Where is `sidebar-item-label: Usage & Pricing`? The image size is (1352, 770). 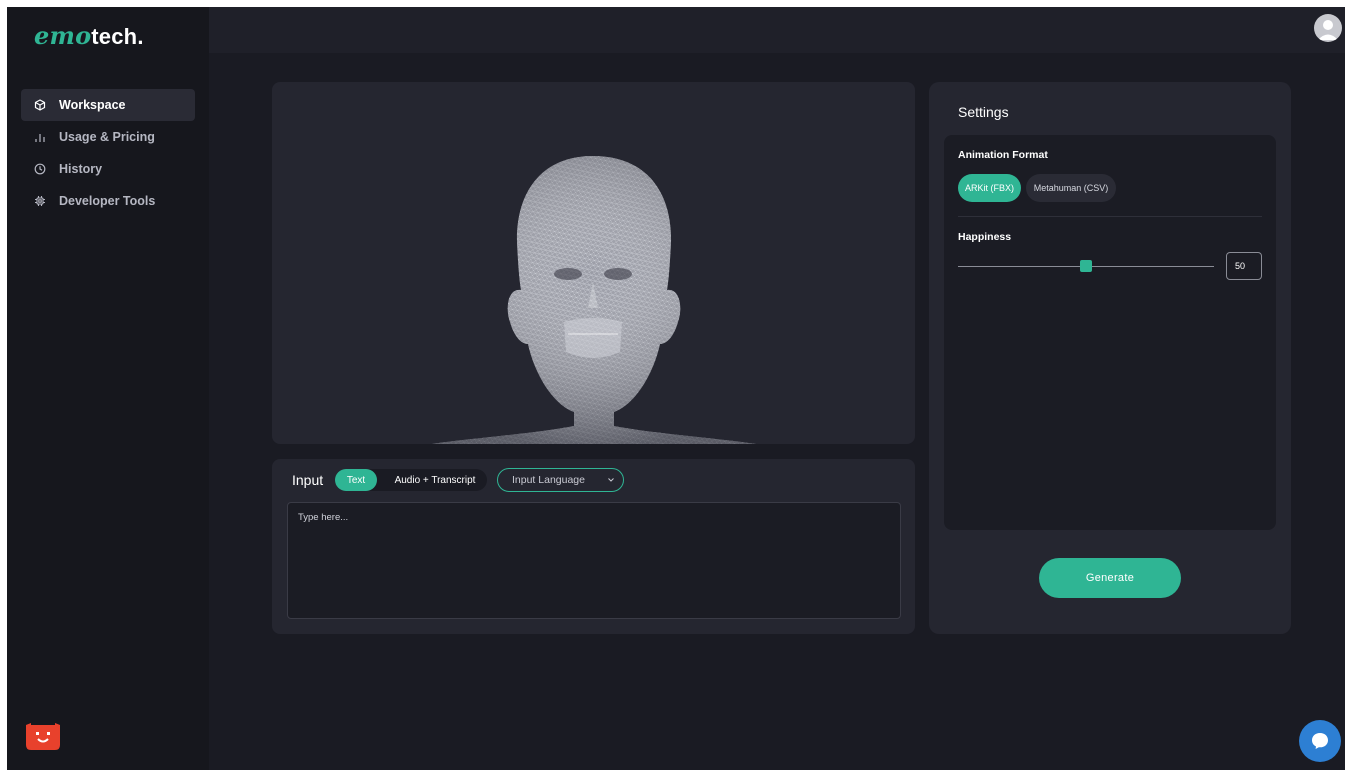 sidebar-item-label: Usage & Pricing is located at coordinates (107, 137).